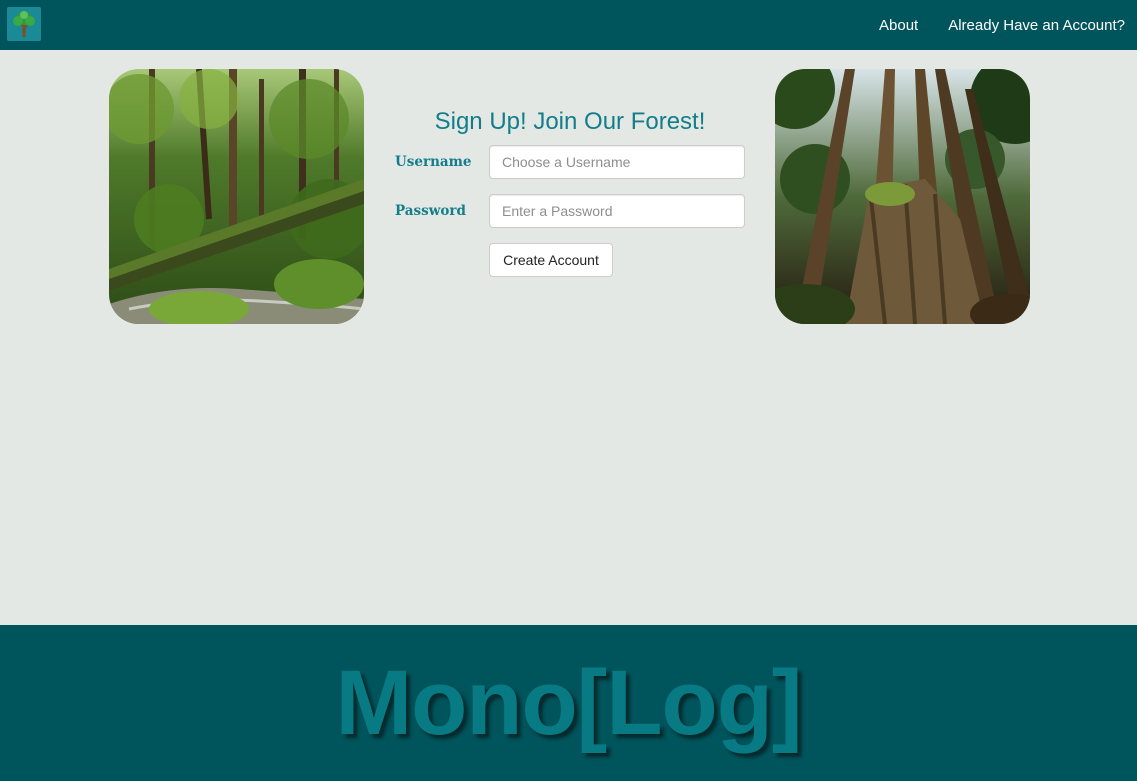 The width and height of the screenshot is (1137, 781). Describe the element at coordinates (551, 260) in the screenshot. I see `create-account-button: Create Account` at that location.